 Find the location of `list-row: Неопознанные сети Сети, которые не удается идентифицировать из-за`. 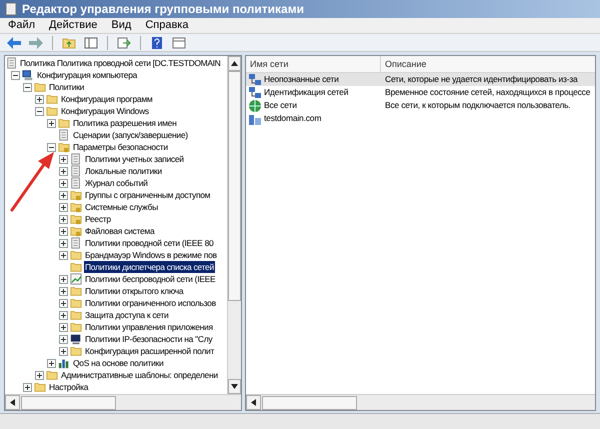

list-row: Неопознанные сети Сети, которые не удается идентифицировать из-за is located at coordinates (420, 79).